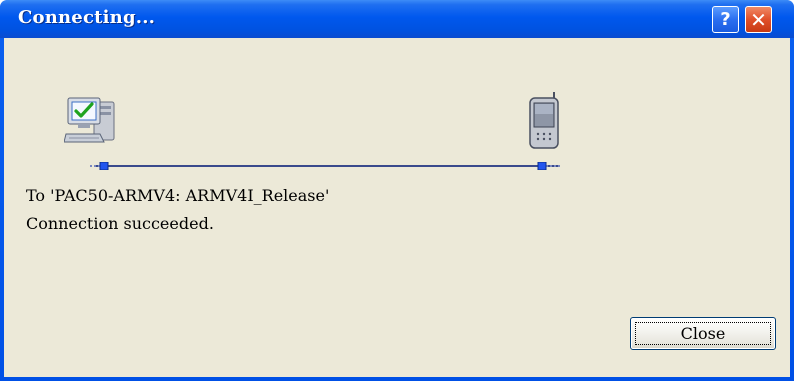 The width and height of the screenshot is (794, 381). Describe the element at coordinates (326, 166) in the screenshot. I see `connection-line` at that location.